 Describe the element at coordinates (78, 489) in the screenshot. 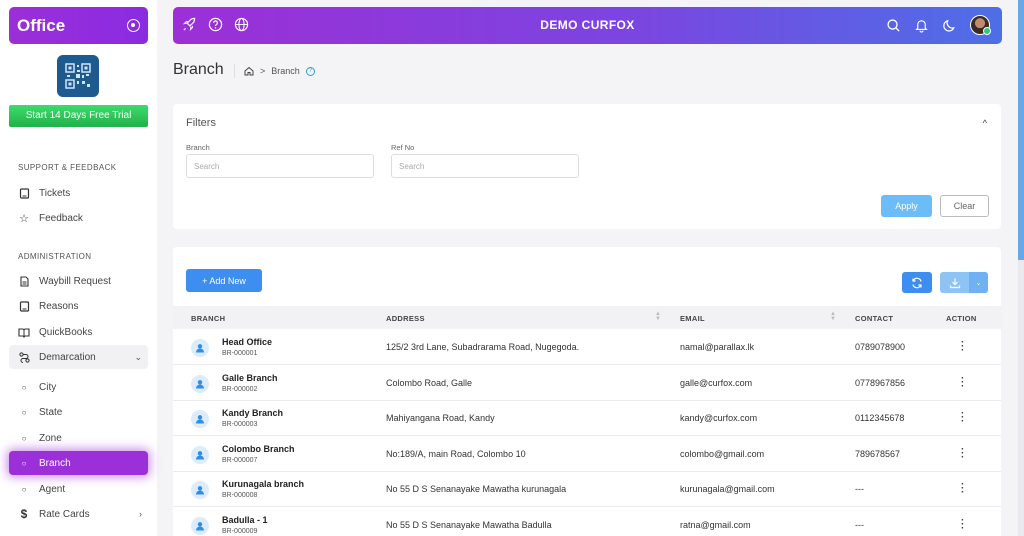

I see `sidebar-item-agent: ○ Agent` at that location.